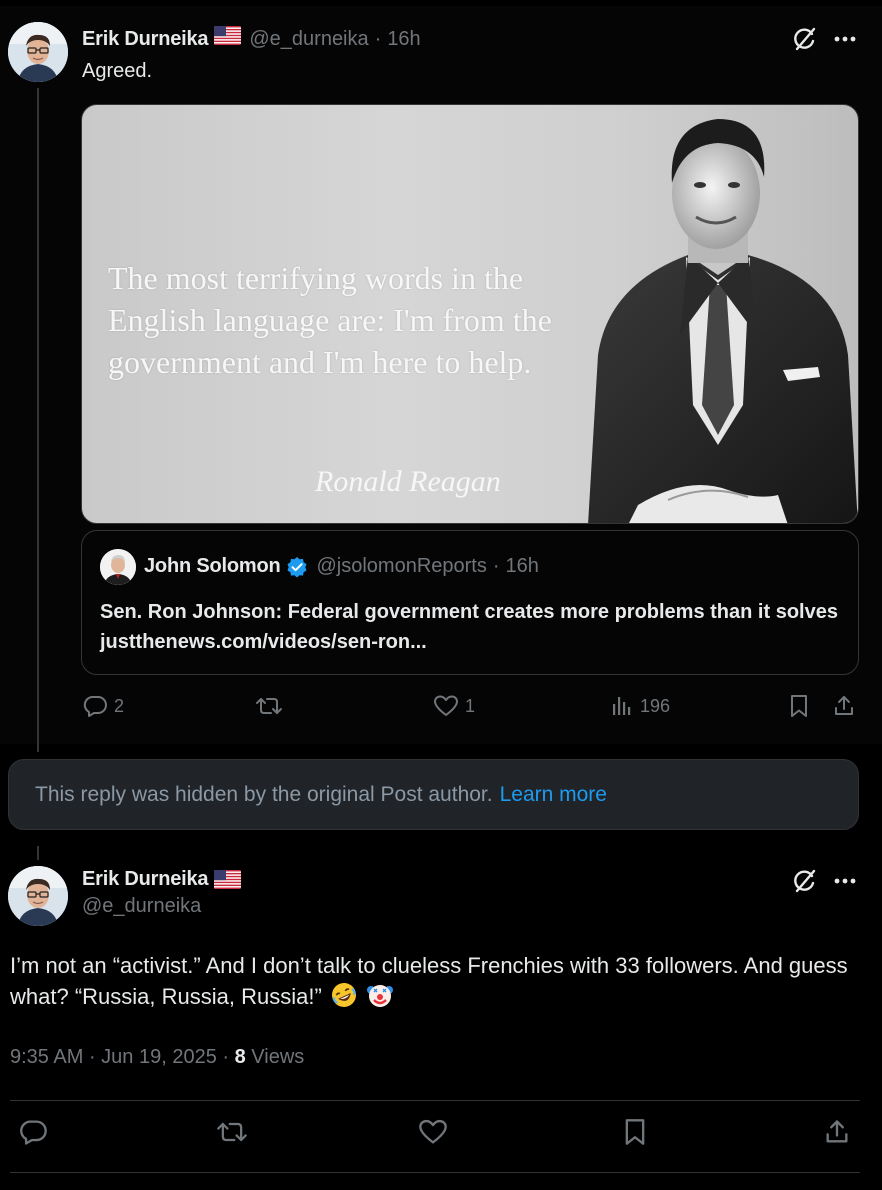 Image resolution: width=882 pixels, height=1190 pixels. I want to click on post-time: 9:35 AM, so click(46, 1057).